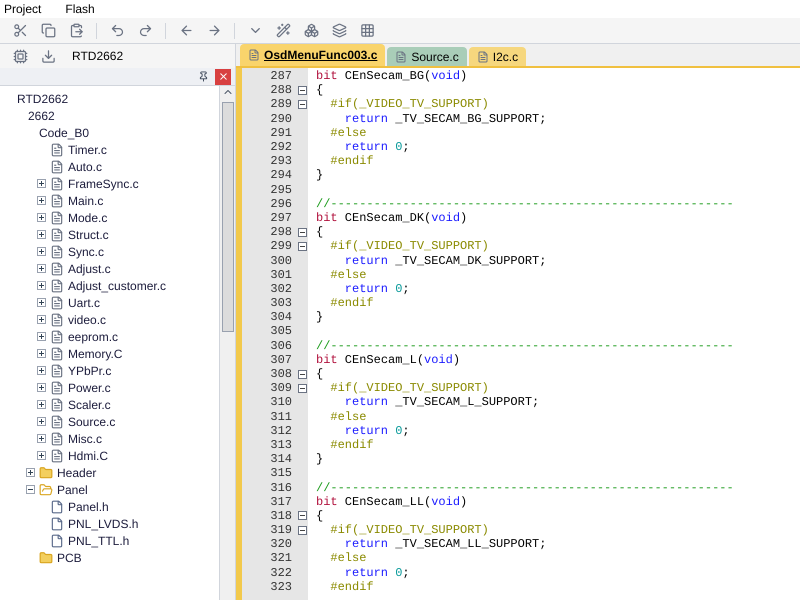  What do you see at coordinates (76, 473) in the screenshot?
I see `tree-item: Header` at bounding box center [76, 473].